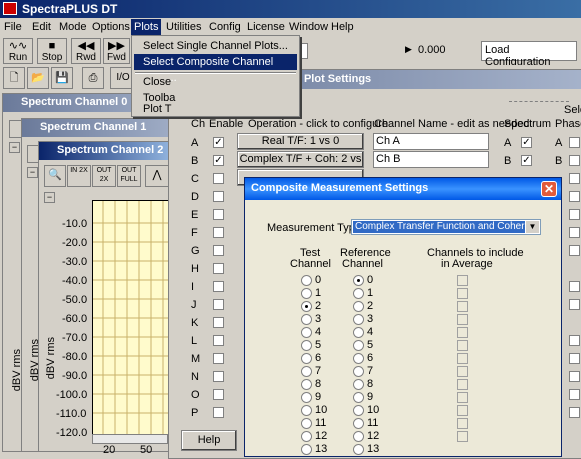 This screenshot has width=581, height=459. I want to click on enable-checkbox-n, so click(218, 376).